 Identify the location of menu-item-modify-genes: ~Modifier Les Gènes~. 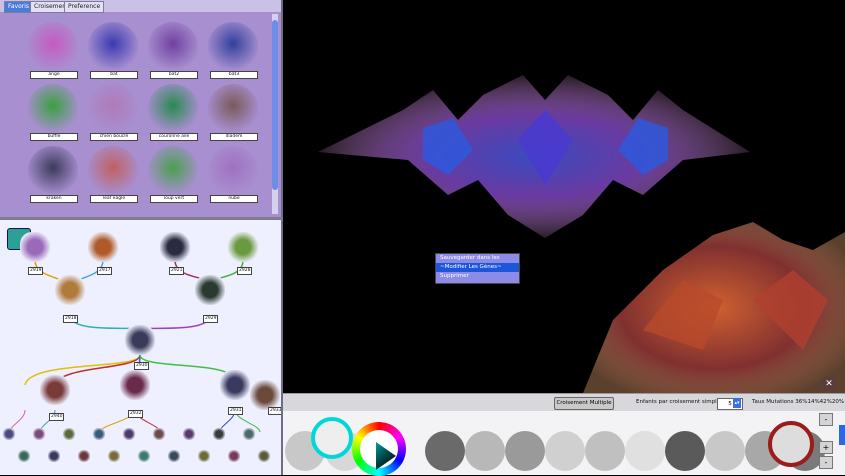
(477, 267).